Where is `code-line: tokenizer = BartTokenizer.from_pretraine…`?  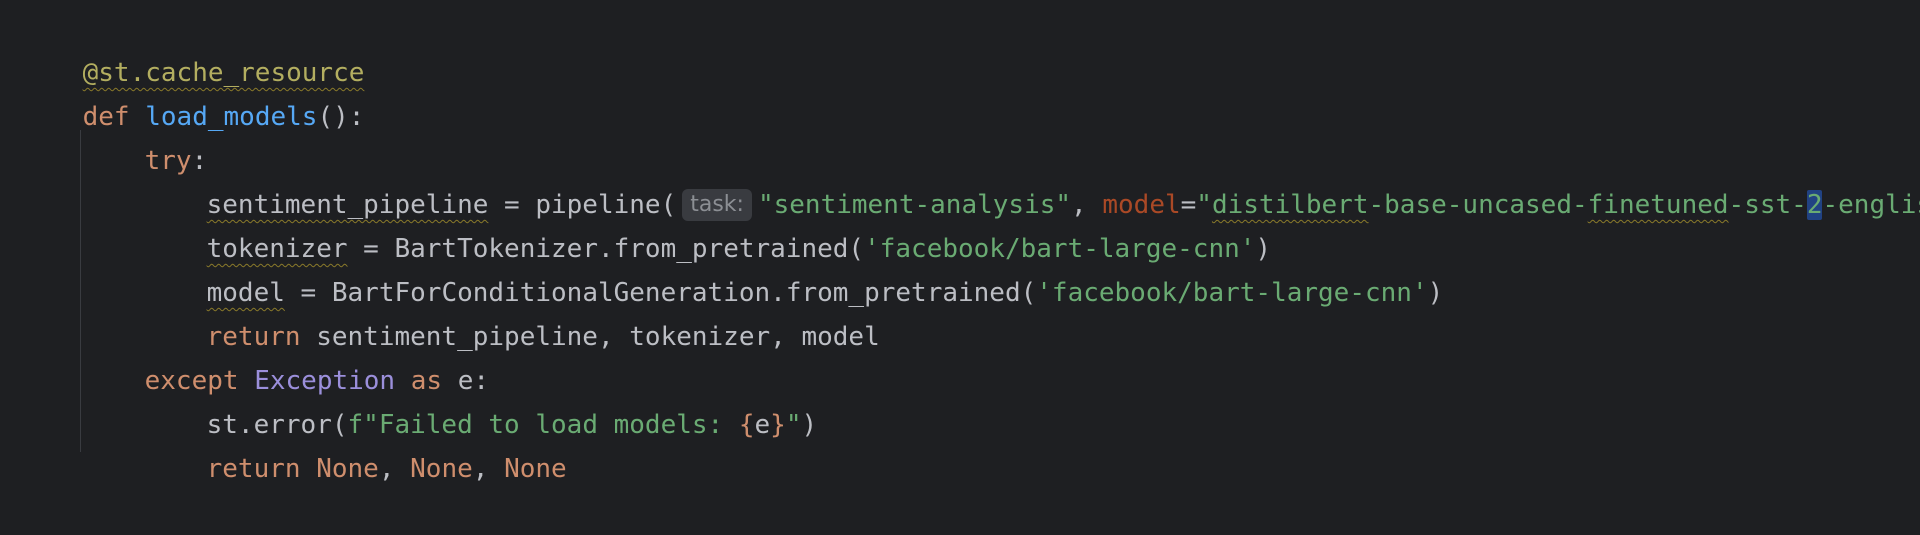
code-line: tokenizer = BartTokenizer.from_pretraine… is located at coordinates (707, 223).